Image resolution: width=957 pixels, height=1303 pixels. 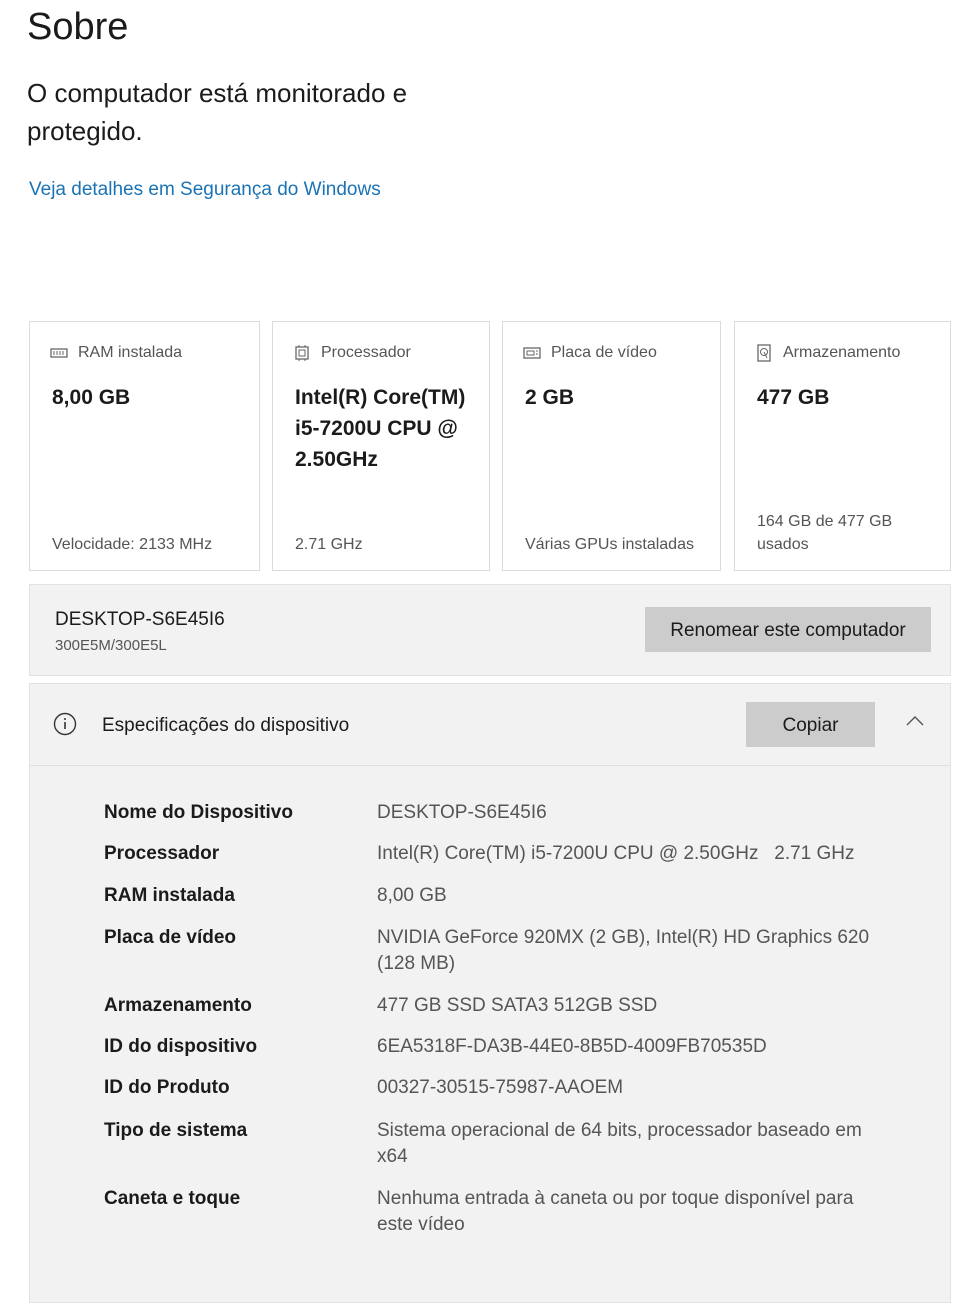 I want to click on graphics-card-value: 2 GB, so click(x=550, y=397).